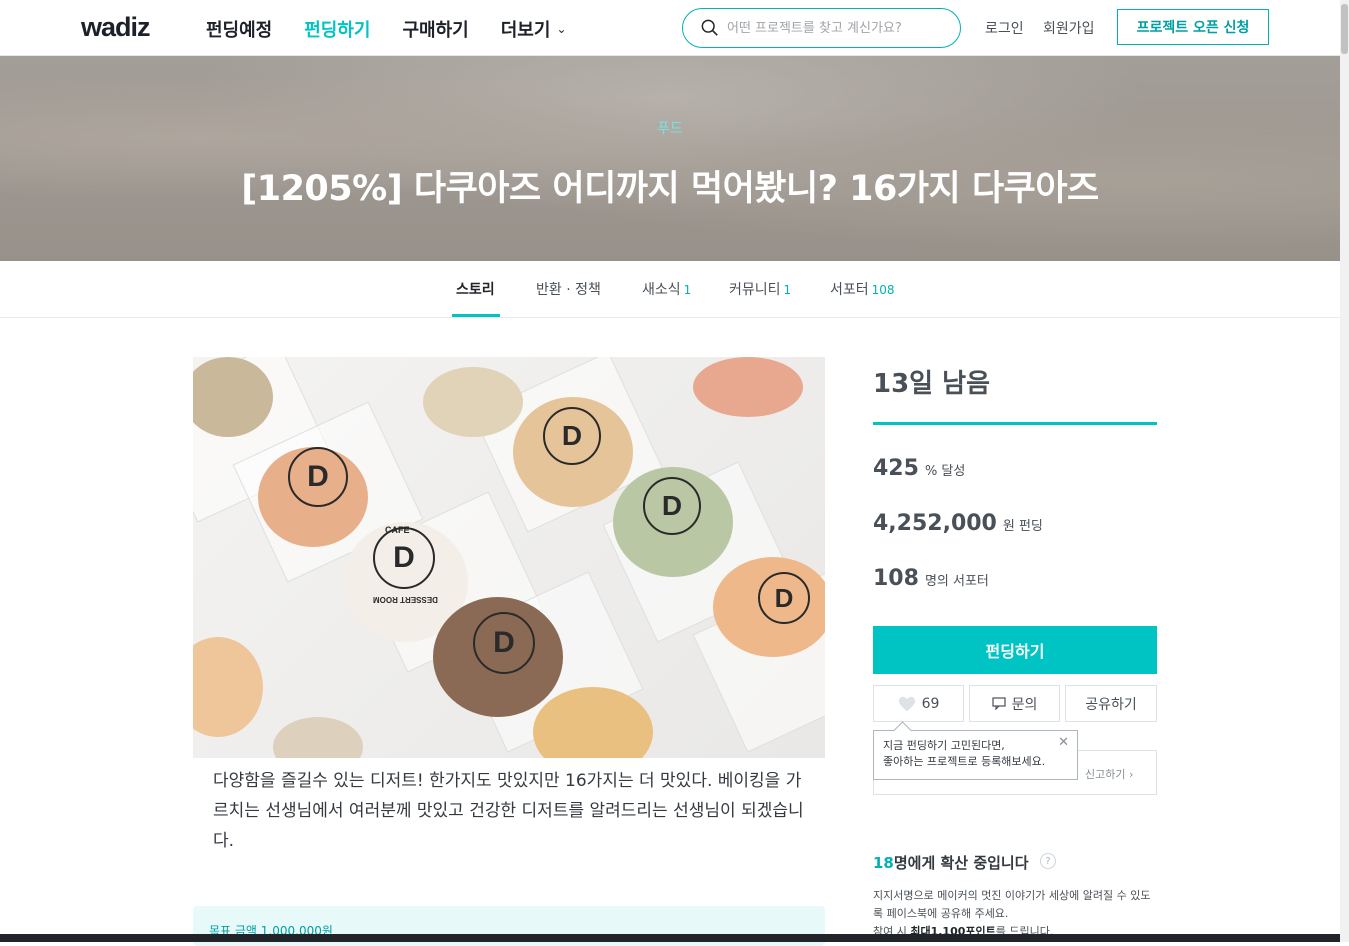 This screenshot has width=1349, height=946. I want to click on project-title: [1205%] 다쿠아즈 어디까지 먹어봤니? 16가지 다쿠아즈, so click(670, 189).